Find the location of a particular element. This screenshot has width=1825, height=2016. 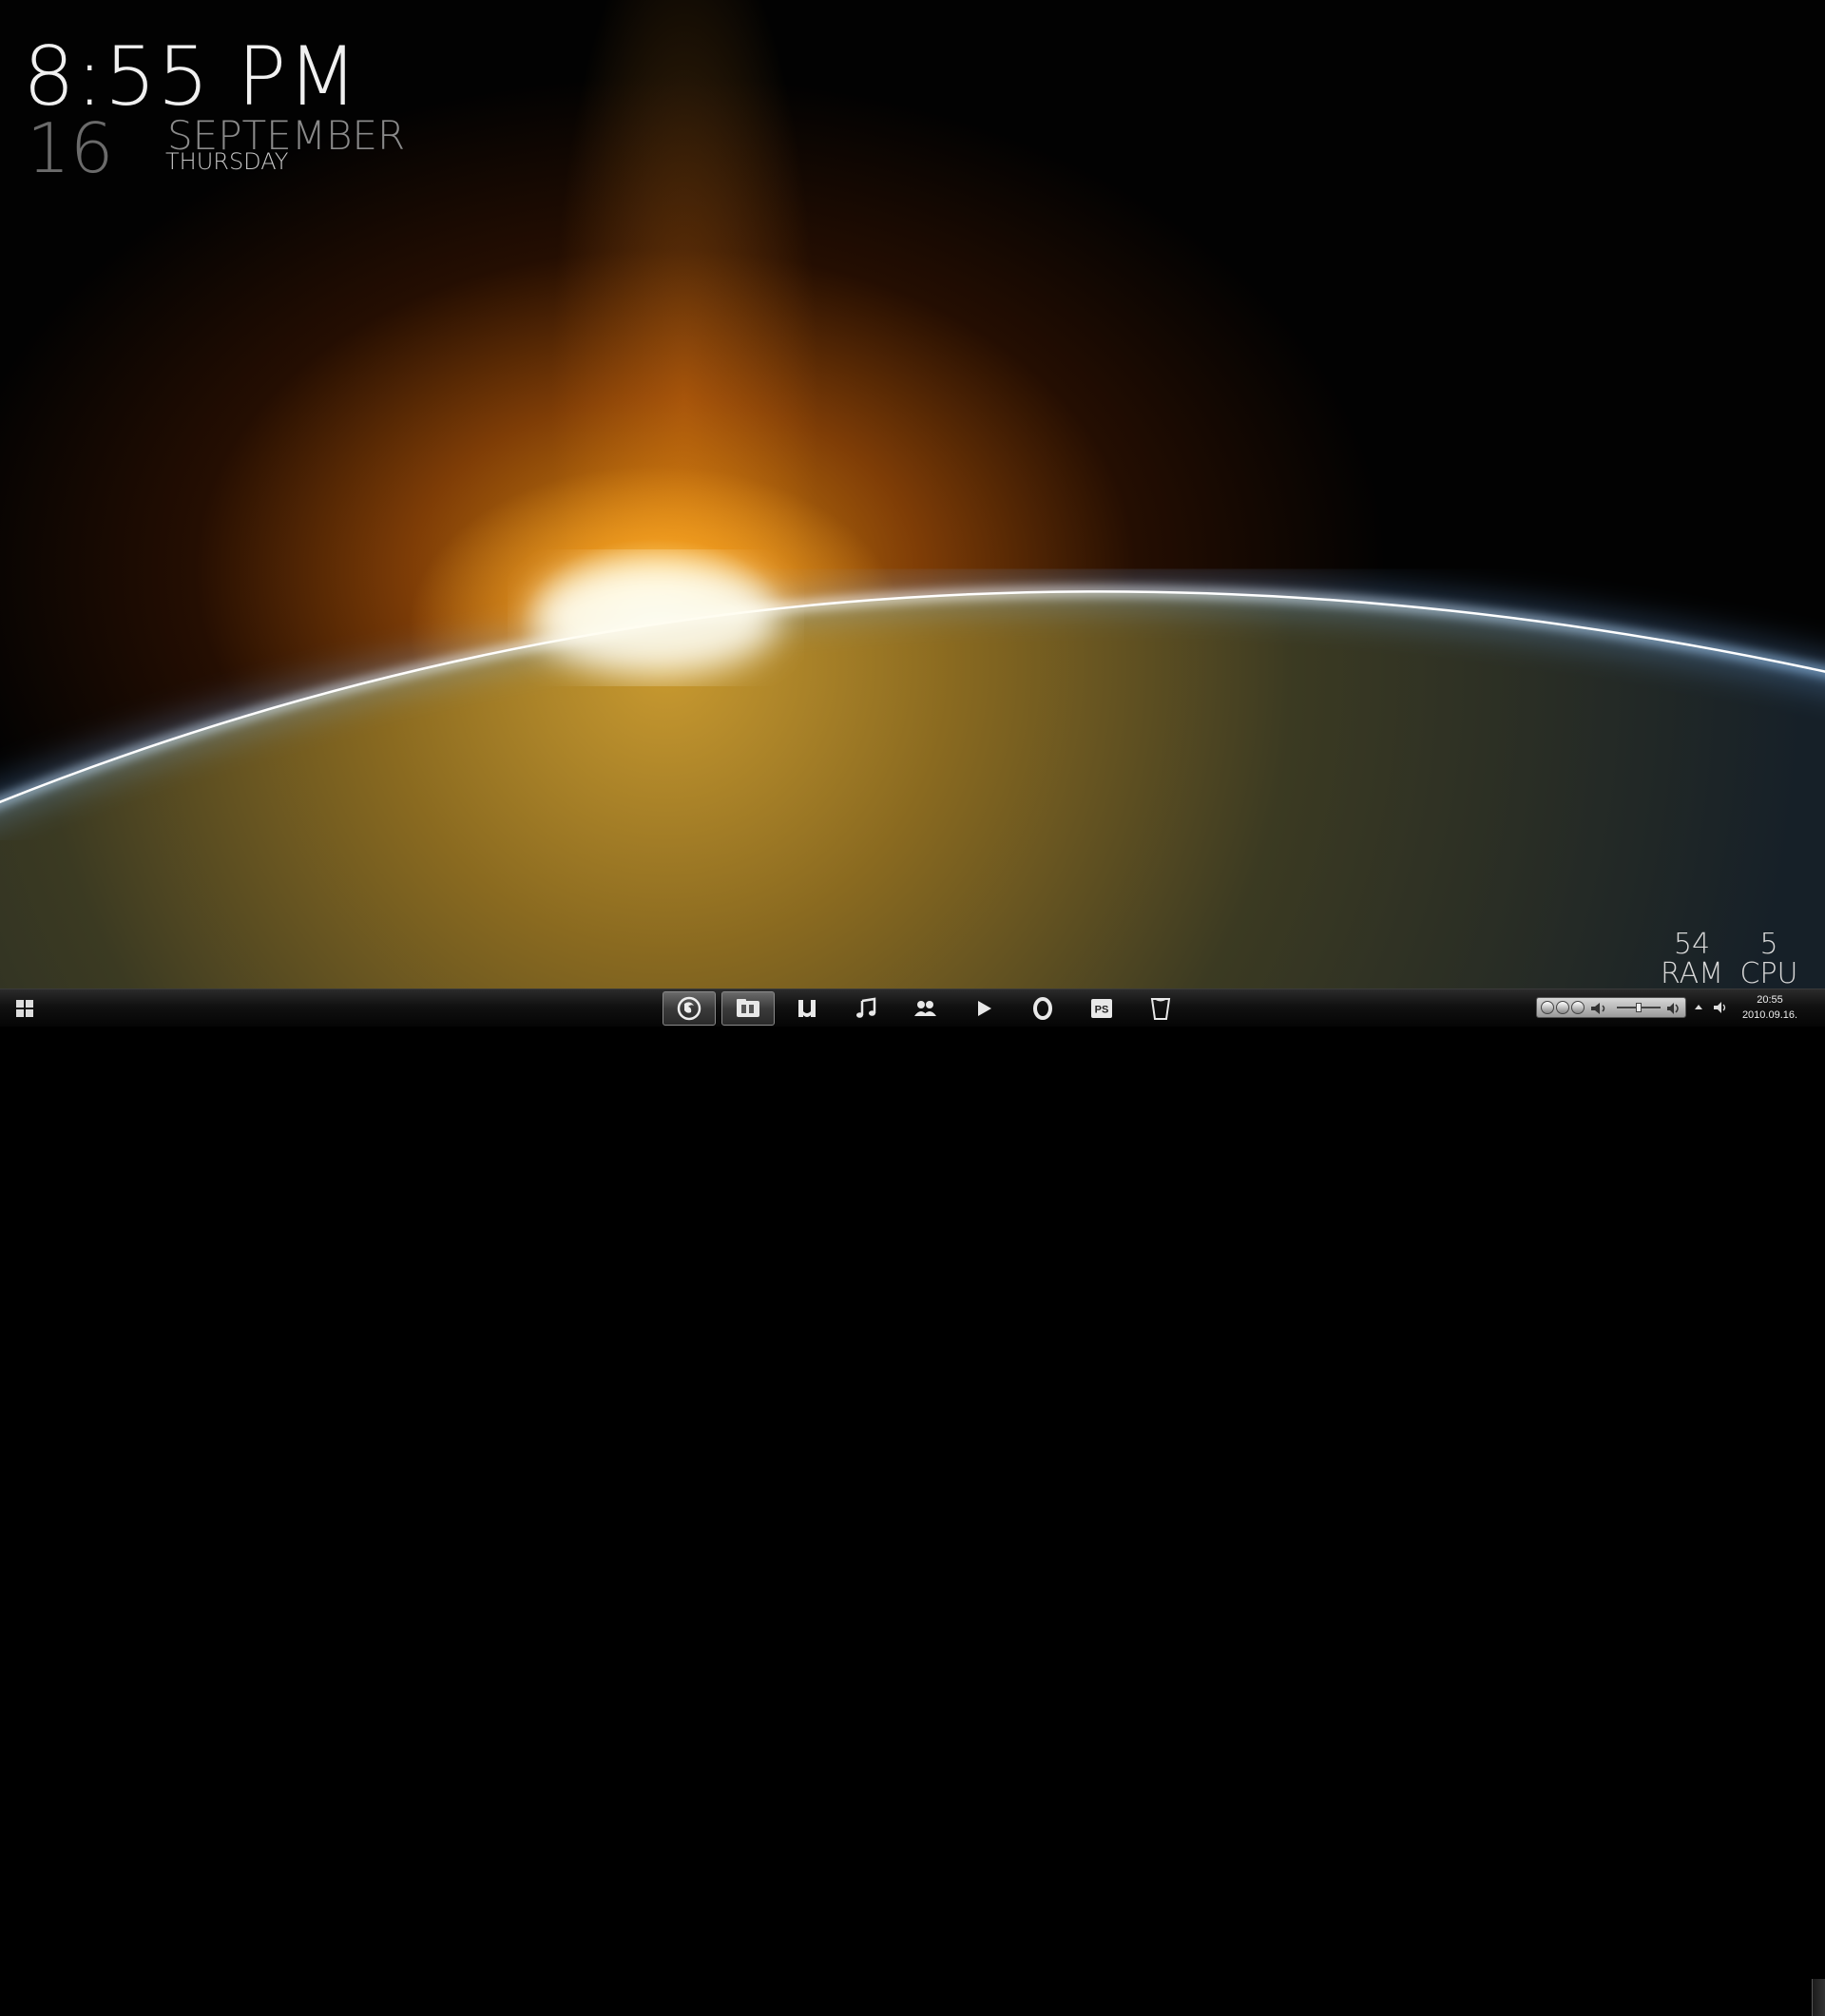

ram-meter: 54 RAM is located at coordinates (1692, 959).